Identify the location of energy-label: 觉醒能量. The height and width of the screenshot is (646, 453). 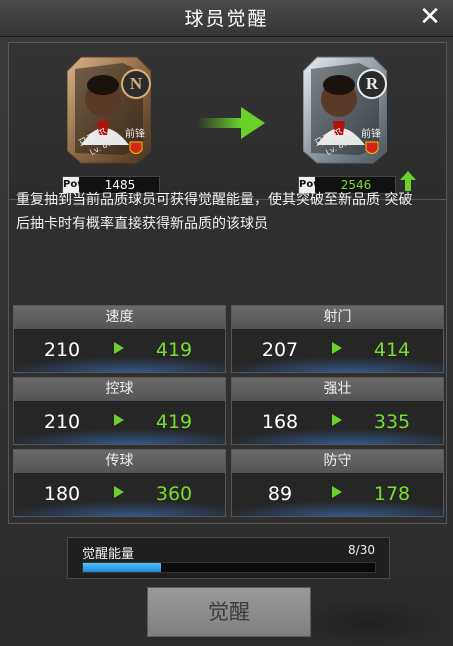
(108, 554).